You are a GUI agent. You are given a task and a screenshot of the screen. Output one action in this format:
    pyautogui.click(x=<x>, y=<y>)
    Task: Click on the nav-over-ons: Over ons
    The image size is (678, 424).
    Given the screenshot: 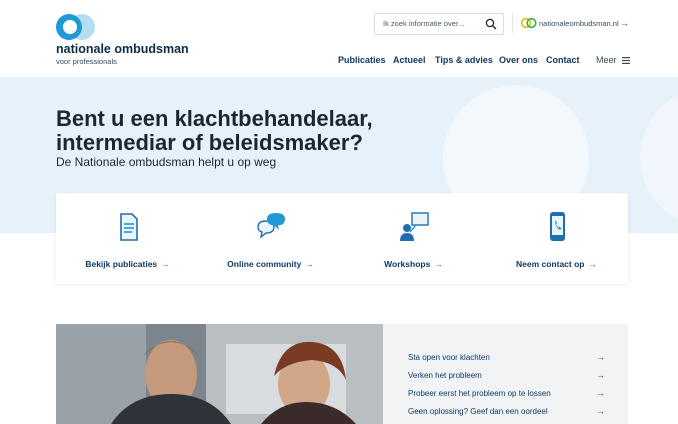 What is the action you would take?
    pyautogui.click(x=518, y=60)
    